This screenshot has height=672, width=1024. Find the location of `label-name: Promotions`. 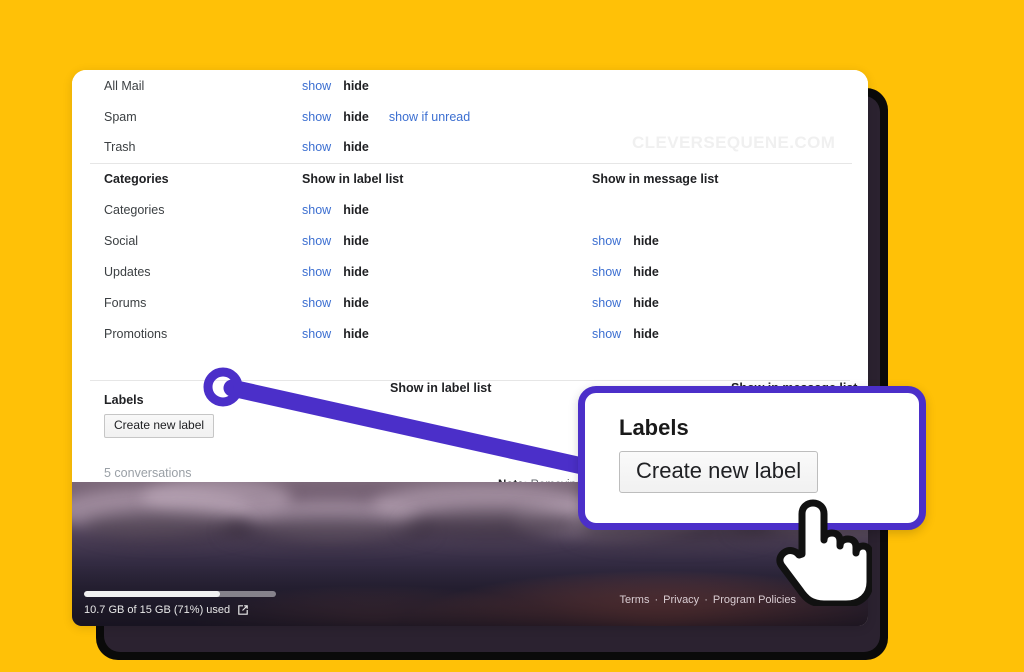

label-name: Promotions is located at coordinates (136, 333).